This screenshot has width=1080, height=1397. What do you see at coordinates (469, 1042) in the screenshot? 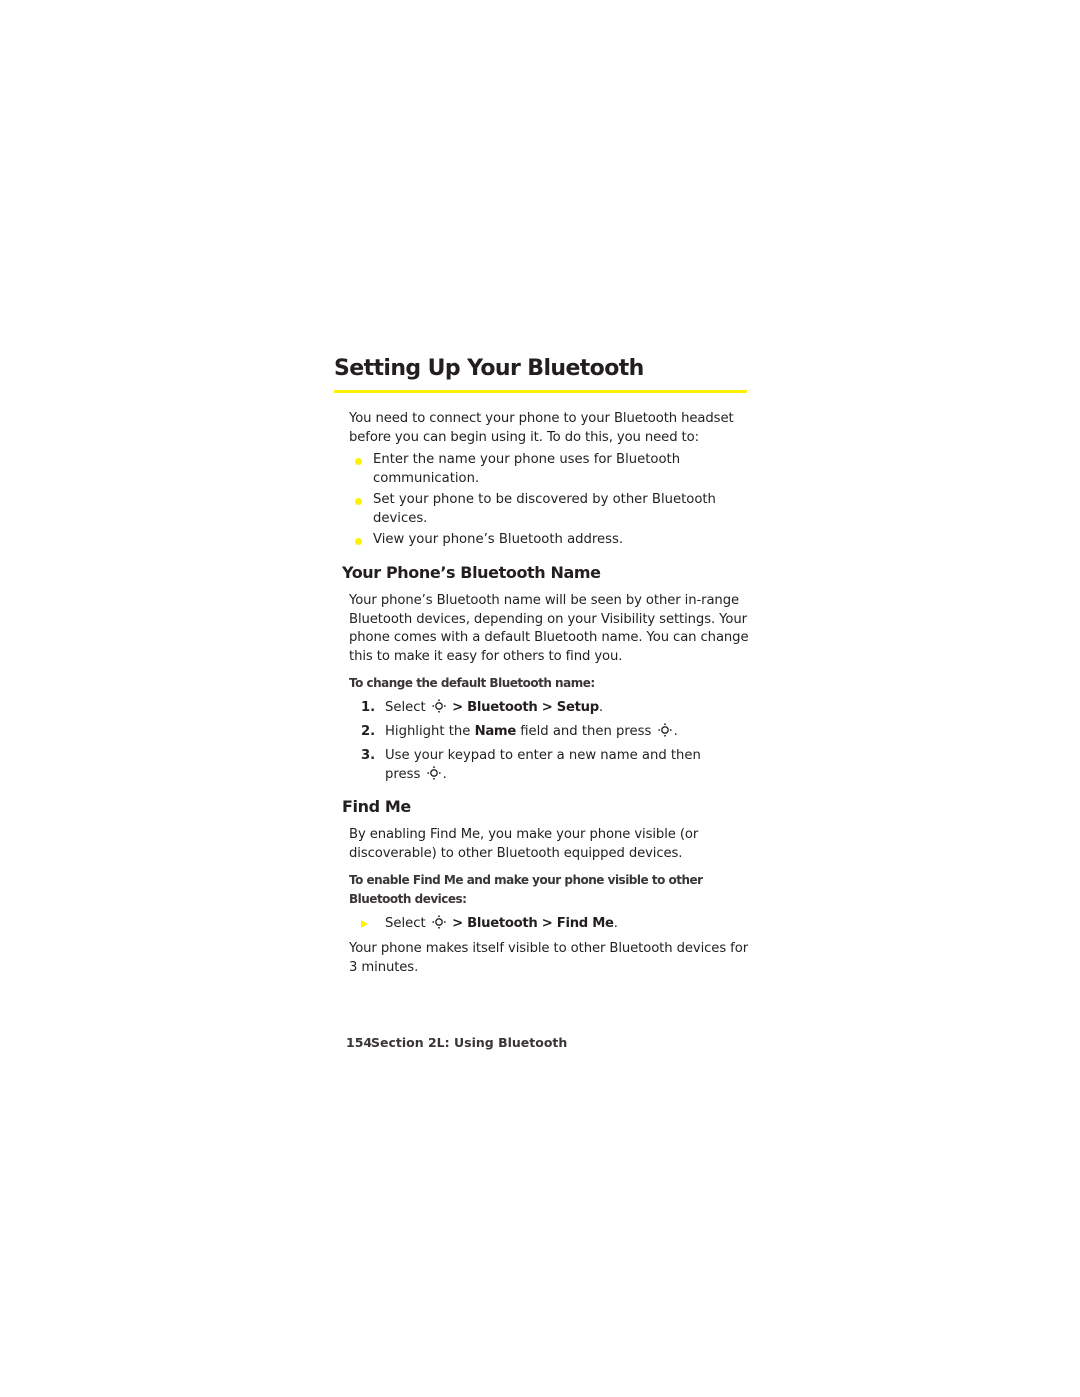
I see `section-label: Section 2L: Using Bluetooth` at bounding box center [469, 1042].